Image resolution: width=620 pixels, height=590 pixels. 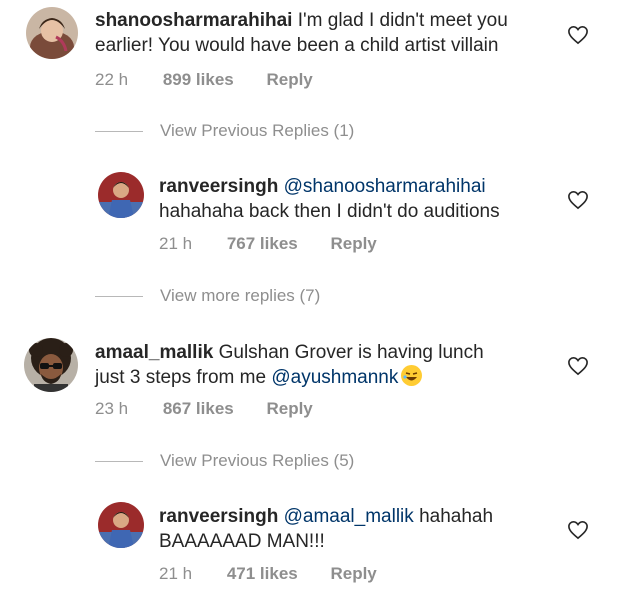 I want to click on comment-meta: 21 h 767 likes Reply, so click(x=268, y=244).